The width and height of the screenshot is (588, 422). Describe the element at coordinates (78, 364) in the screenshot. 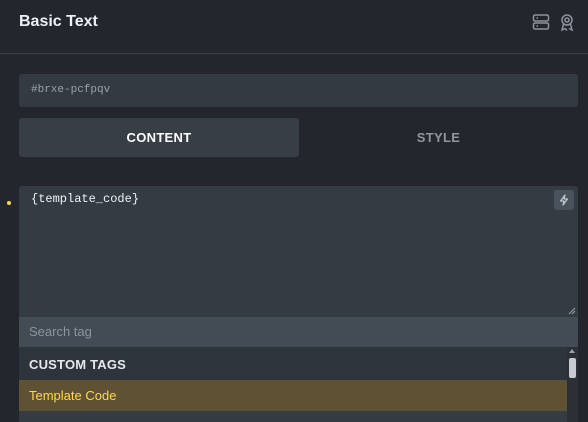

I see `dropdown-group-label: CUSTOM TAGS` at that location.